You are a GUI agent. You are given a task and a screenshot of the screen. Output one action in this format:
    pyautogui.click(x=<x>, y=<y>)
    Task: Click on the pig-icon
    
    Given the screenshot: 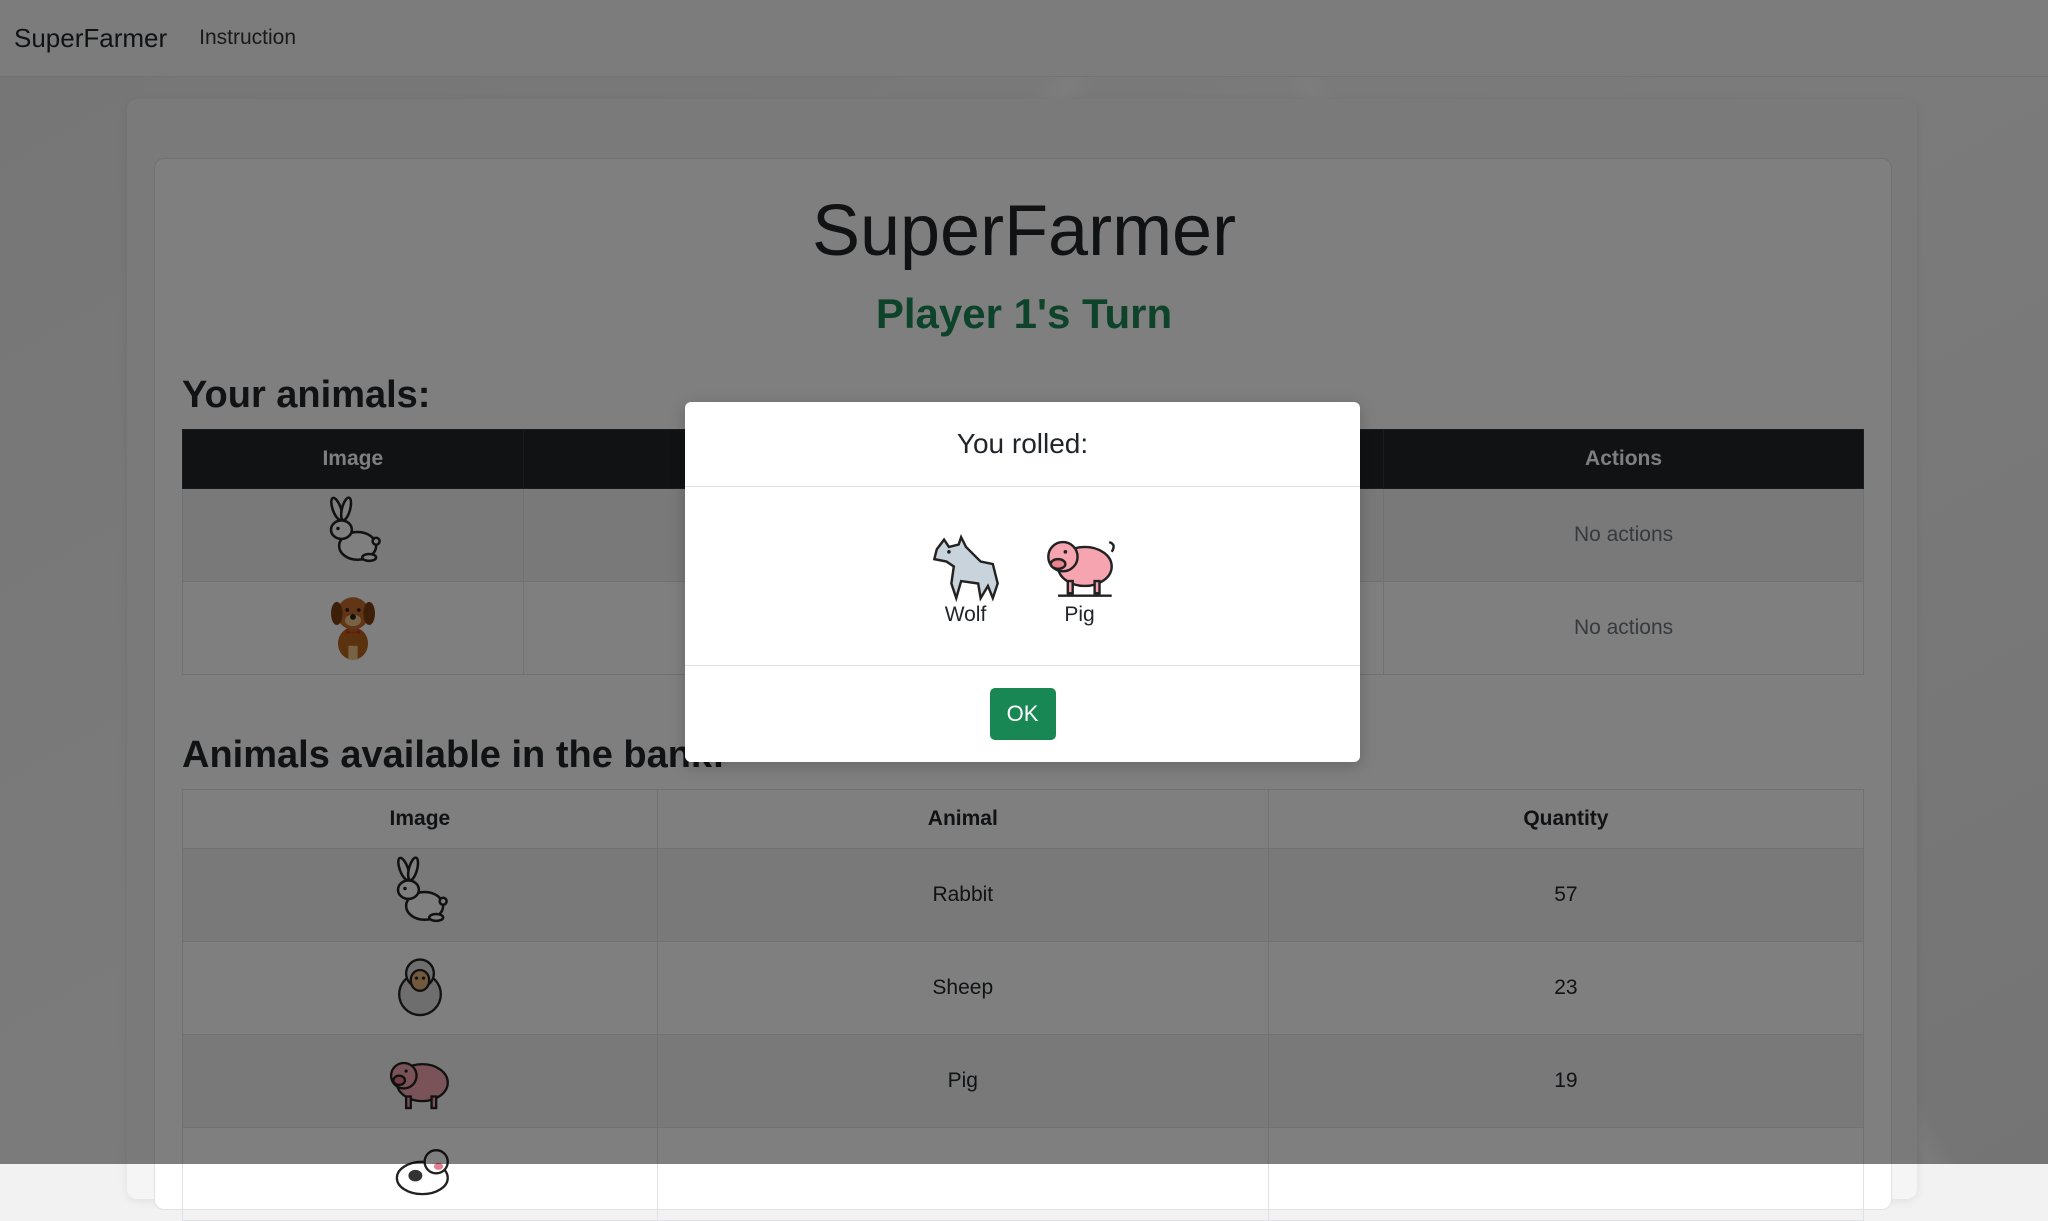 What is the action you would take?
    pyautogui.click(x=1080, y=568)
    